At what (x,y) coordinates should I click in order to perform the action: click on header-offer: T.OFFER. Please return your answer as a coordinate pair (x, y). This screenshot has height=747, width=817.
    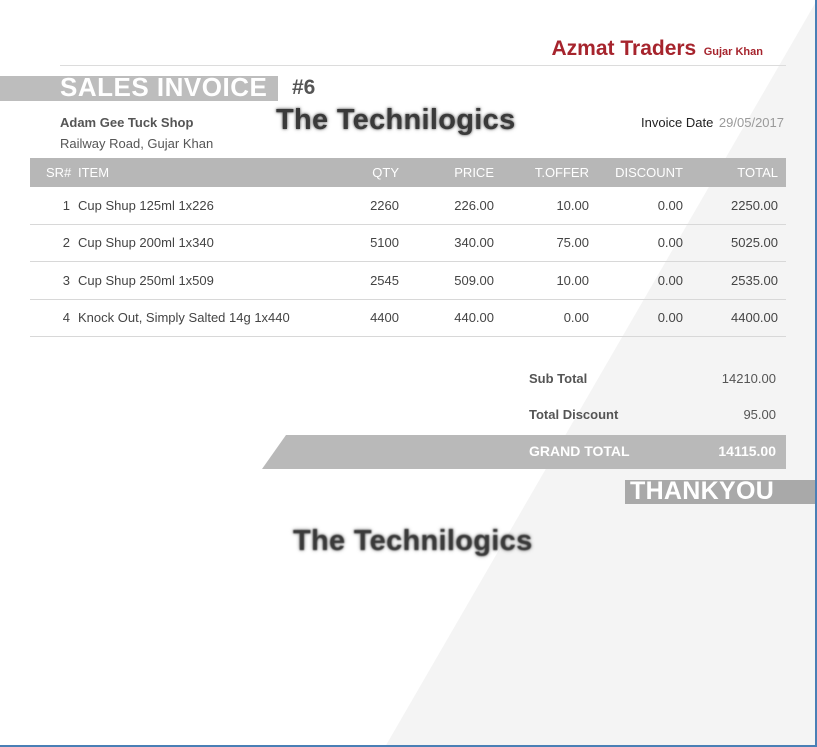
    Looking at the image, I should click on (561, 172).